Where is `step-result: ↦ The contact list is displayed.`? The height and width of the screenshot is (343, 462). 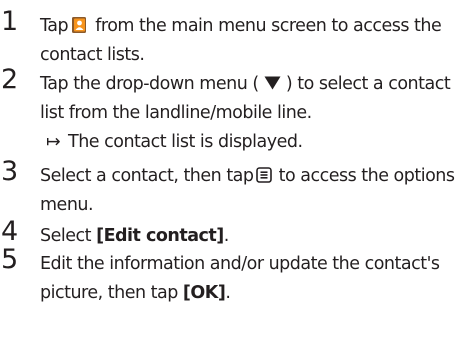
step-result: ↦ The contact list is displayed. is located at coordinates (250, 142).